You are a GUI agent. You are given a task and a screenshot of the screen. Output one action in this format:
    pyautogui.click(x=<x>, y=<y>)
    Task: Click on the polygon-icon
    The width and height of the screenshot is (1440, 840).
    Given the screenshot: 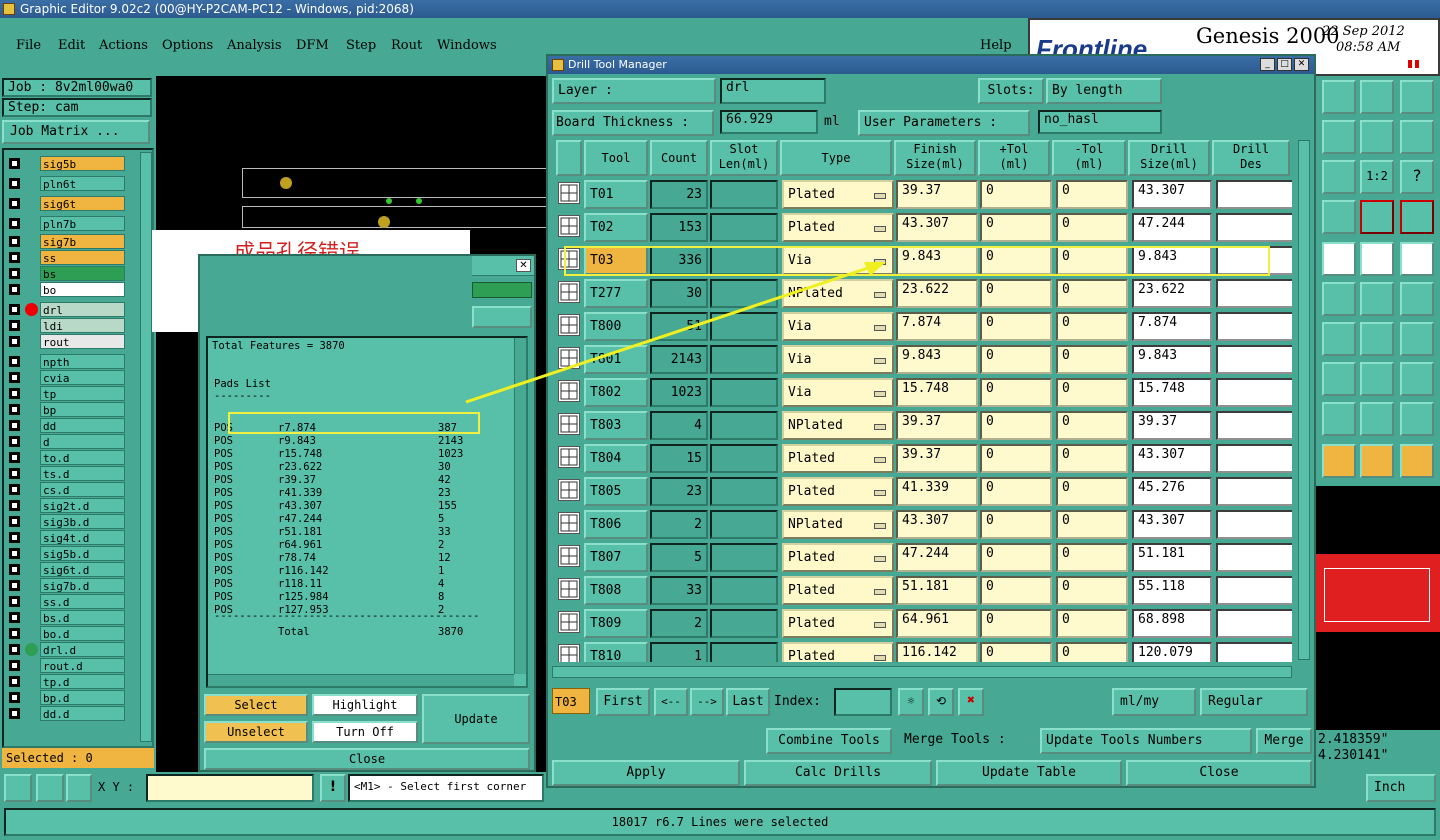 What is the action you would take?
    pyautogui.click(x=1339, y=259)
    